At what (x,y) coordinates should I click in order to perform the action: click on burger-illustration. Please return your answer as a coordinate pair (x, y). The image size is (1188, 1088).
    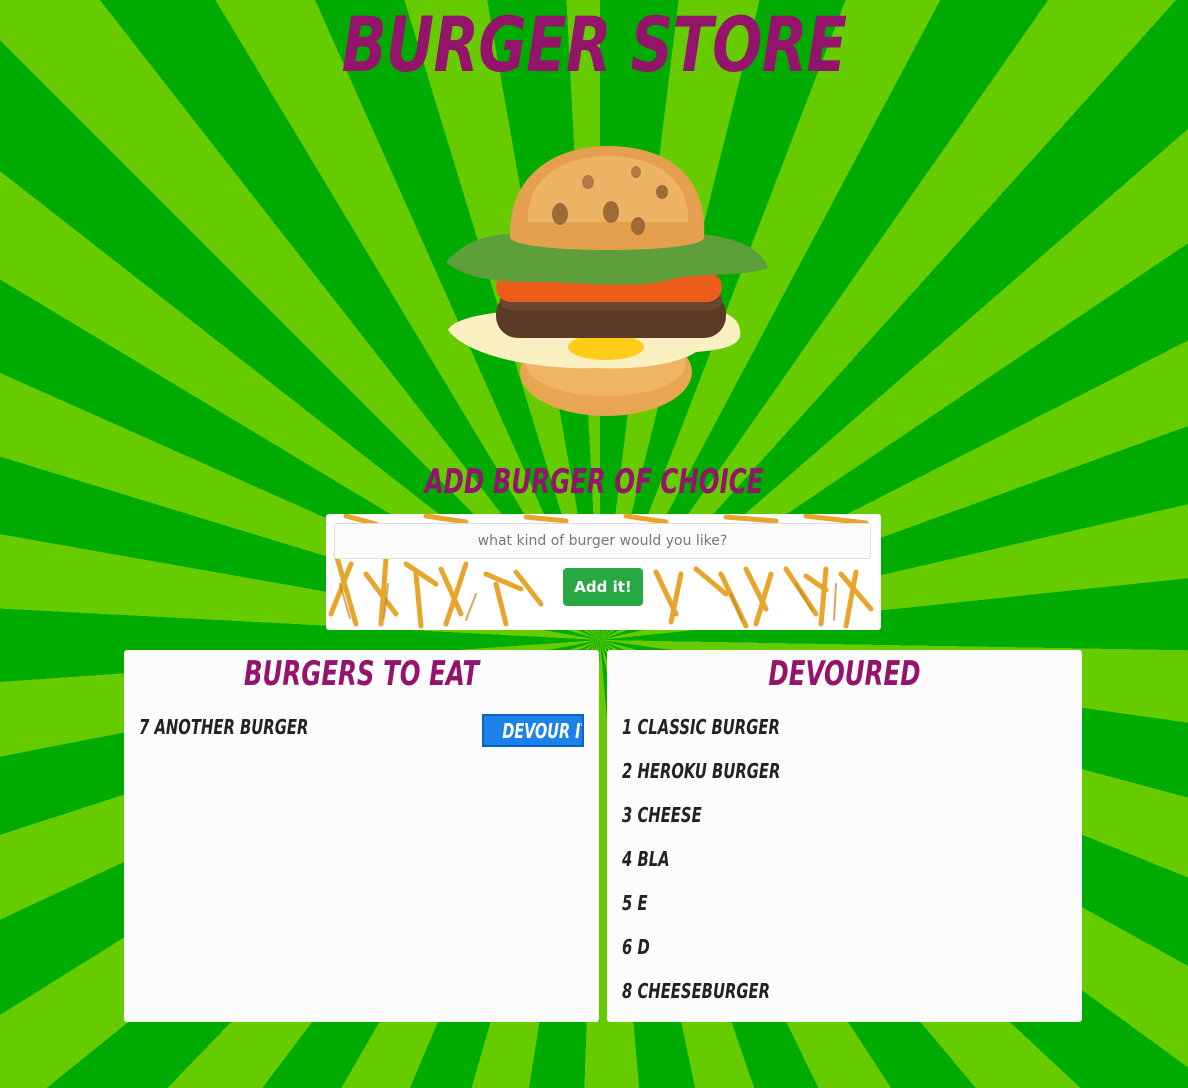
    Looking at the image, I should click on (607, 281).